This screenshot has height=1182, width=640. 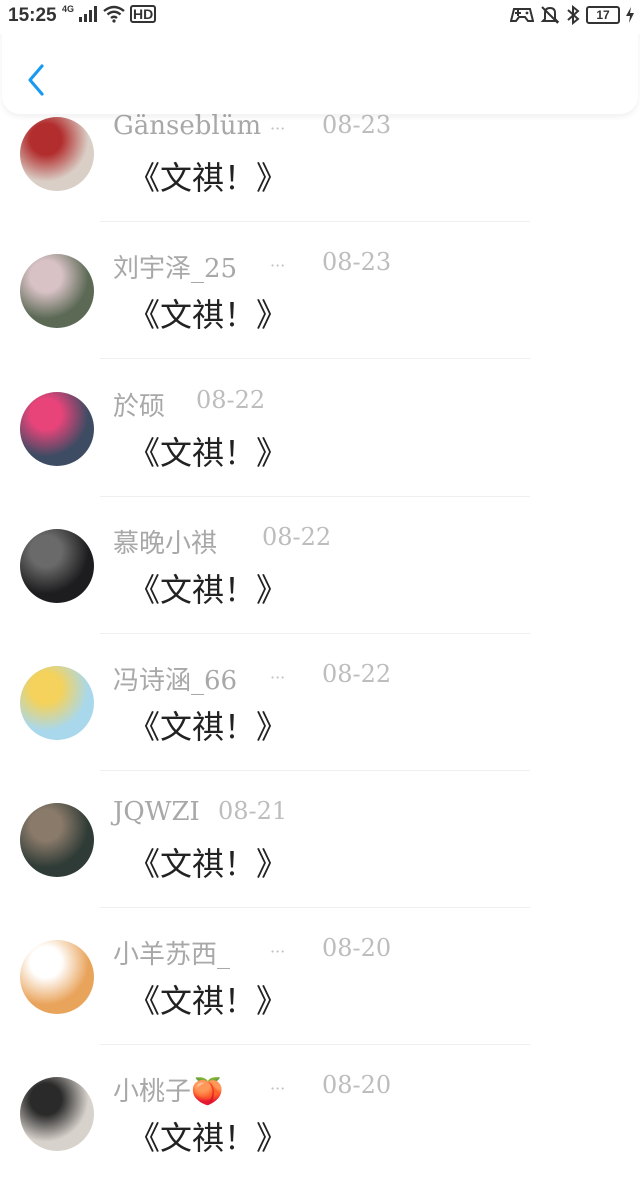 What do you see at coordinates (320, 68) in the screenshot?
I see `header-bar` at bounding box center [320, 68].